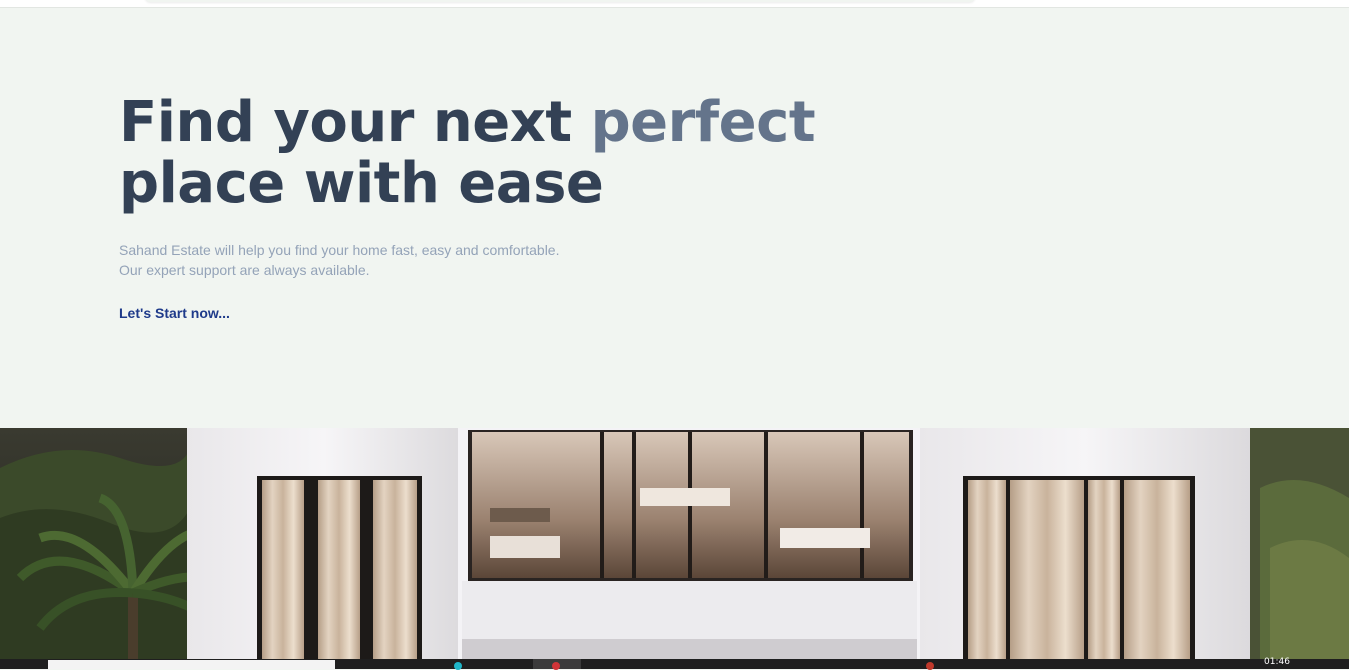 Image resolution: width=1349 pixels, height=670 pixels. Describe the element at coordinates (361, 183) in the screenshot. I see `headline-part2: place with ease` at that location.